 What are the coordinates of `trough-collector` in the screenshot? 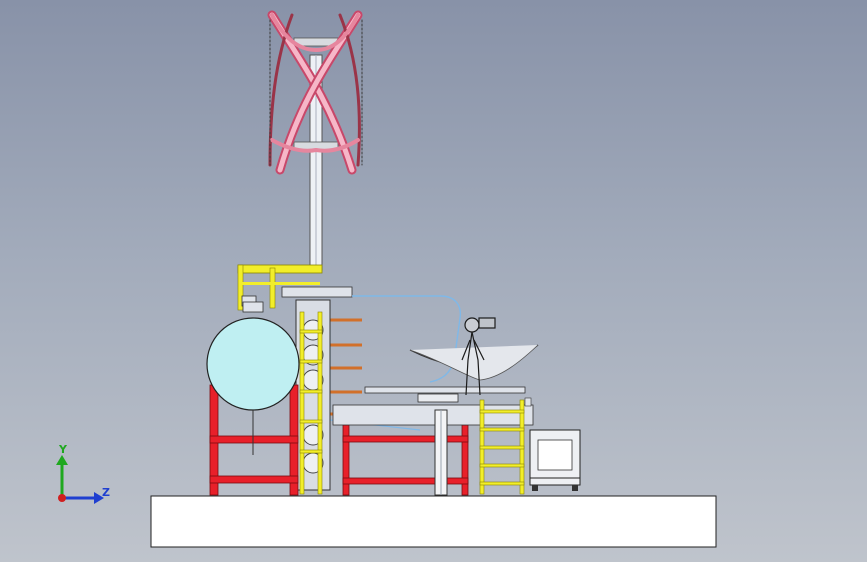 It's located at (451, 373).